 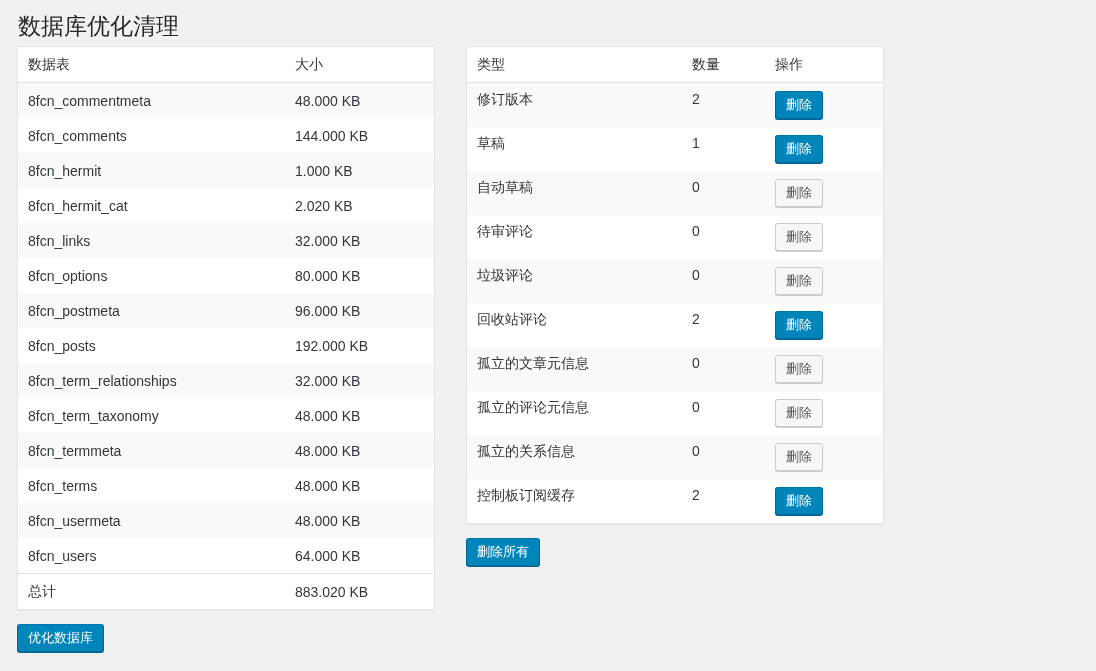 What do you see at coordinates (77, 135) in the screenshot?
I see `table-cell-text: 8fcn_comments` at bounding box center [77, 135].